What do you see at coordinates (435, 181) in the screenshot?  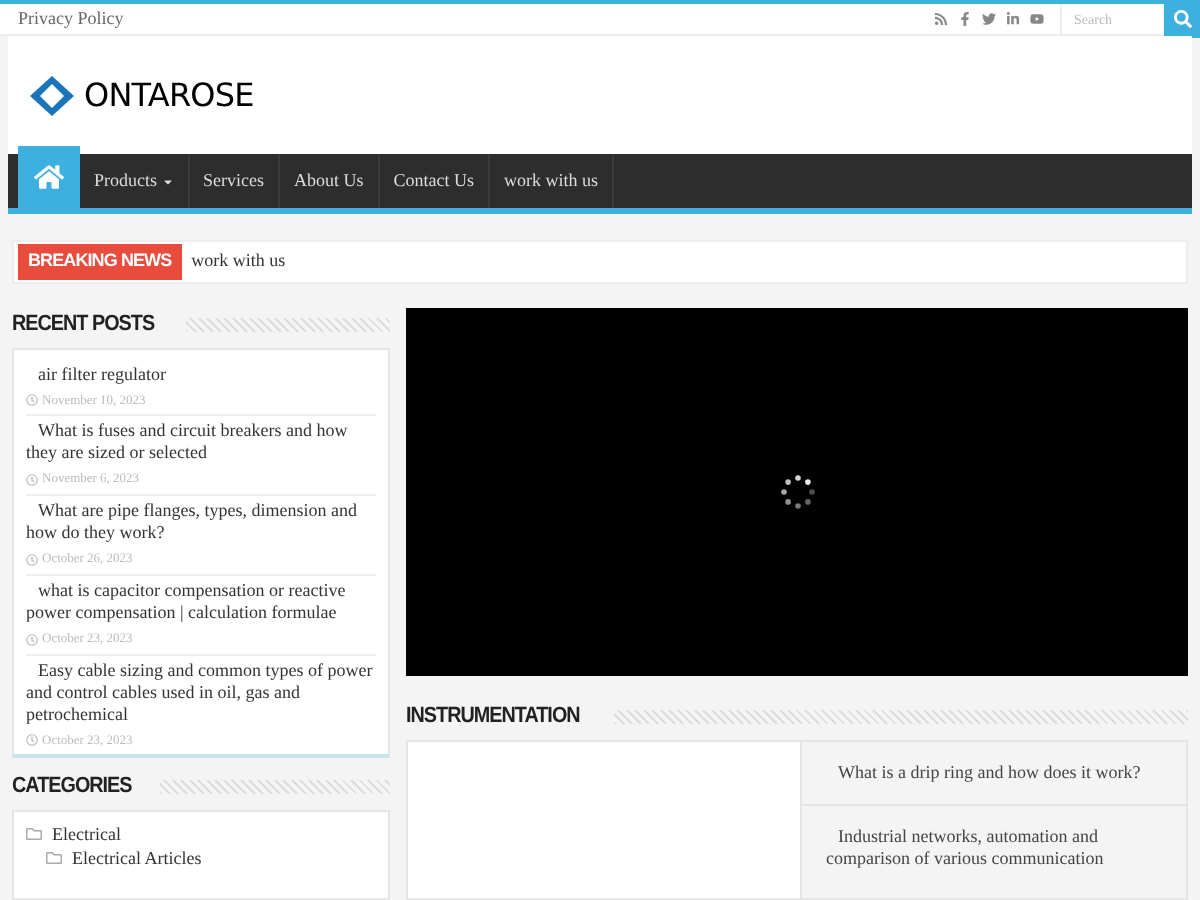 I see `nav-item: Contact Us` at bounding box center [435, 181].